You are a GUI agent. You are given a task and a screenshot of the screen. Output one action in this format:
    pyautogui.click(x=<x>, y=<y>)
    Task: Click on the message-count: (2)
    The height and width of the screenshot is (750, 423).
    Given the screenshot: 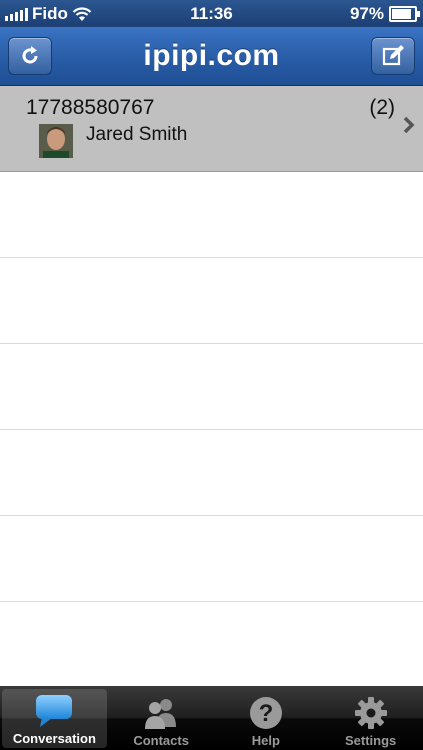 What is the action you would take?
    pyautogui.click(x=382, y=107)
    